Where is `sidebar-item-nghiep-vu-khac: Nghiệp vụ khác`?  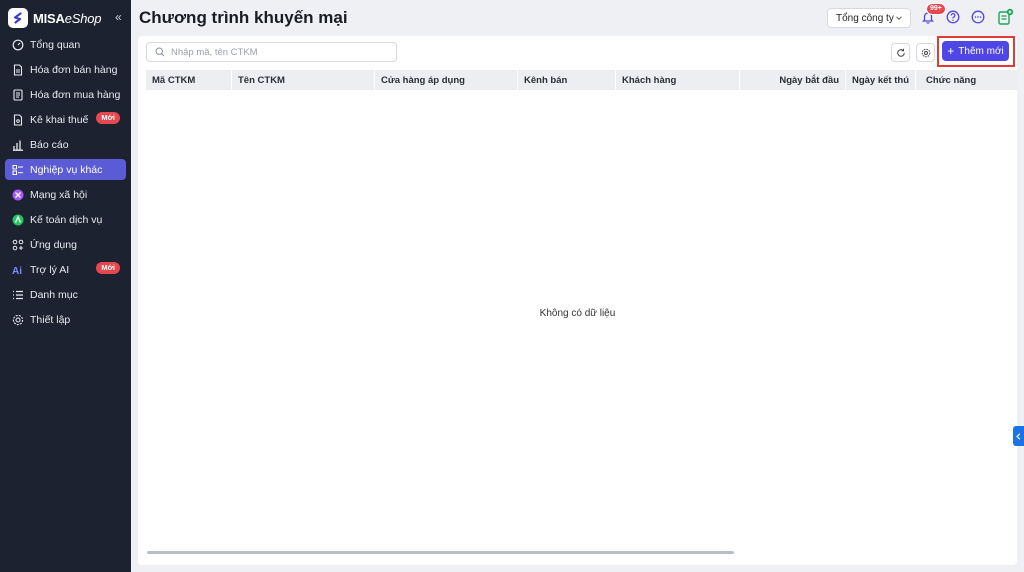 sidebar-item-nghiep-vu-khac: Nghiệp vụ khác is located at coordinates (65, 169).